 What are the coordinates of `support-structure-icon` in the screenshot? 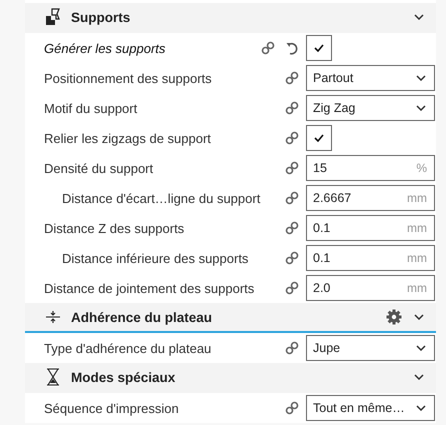 It's located at (53, 17).